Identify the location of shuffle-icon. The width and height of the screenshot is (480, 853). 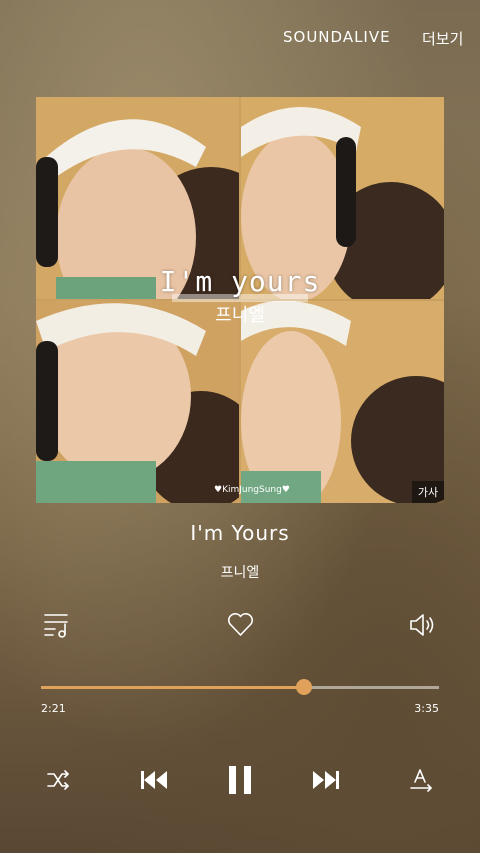
(58, 780).